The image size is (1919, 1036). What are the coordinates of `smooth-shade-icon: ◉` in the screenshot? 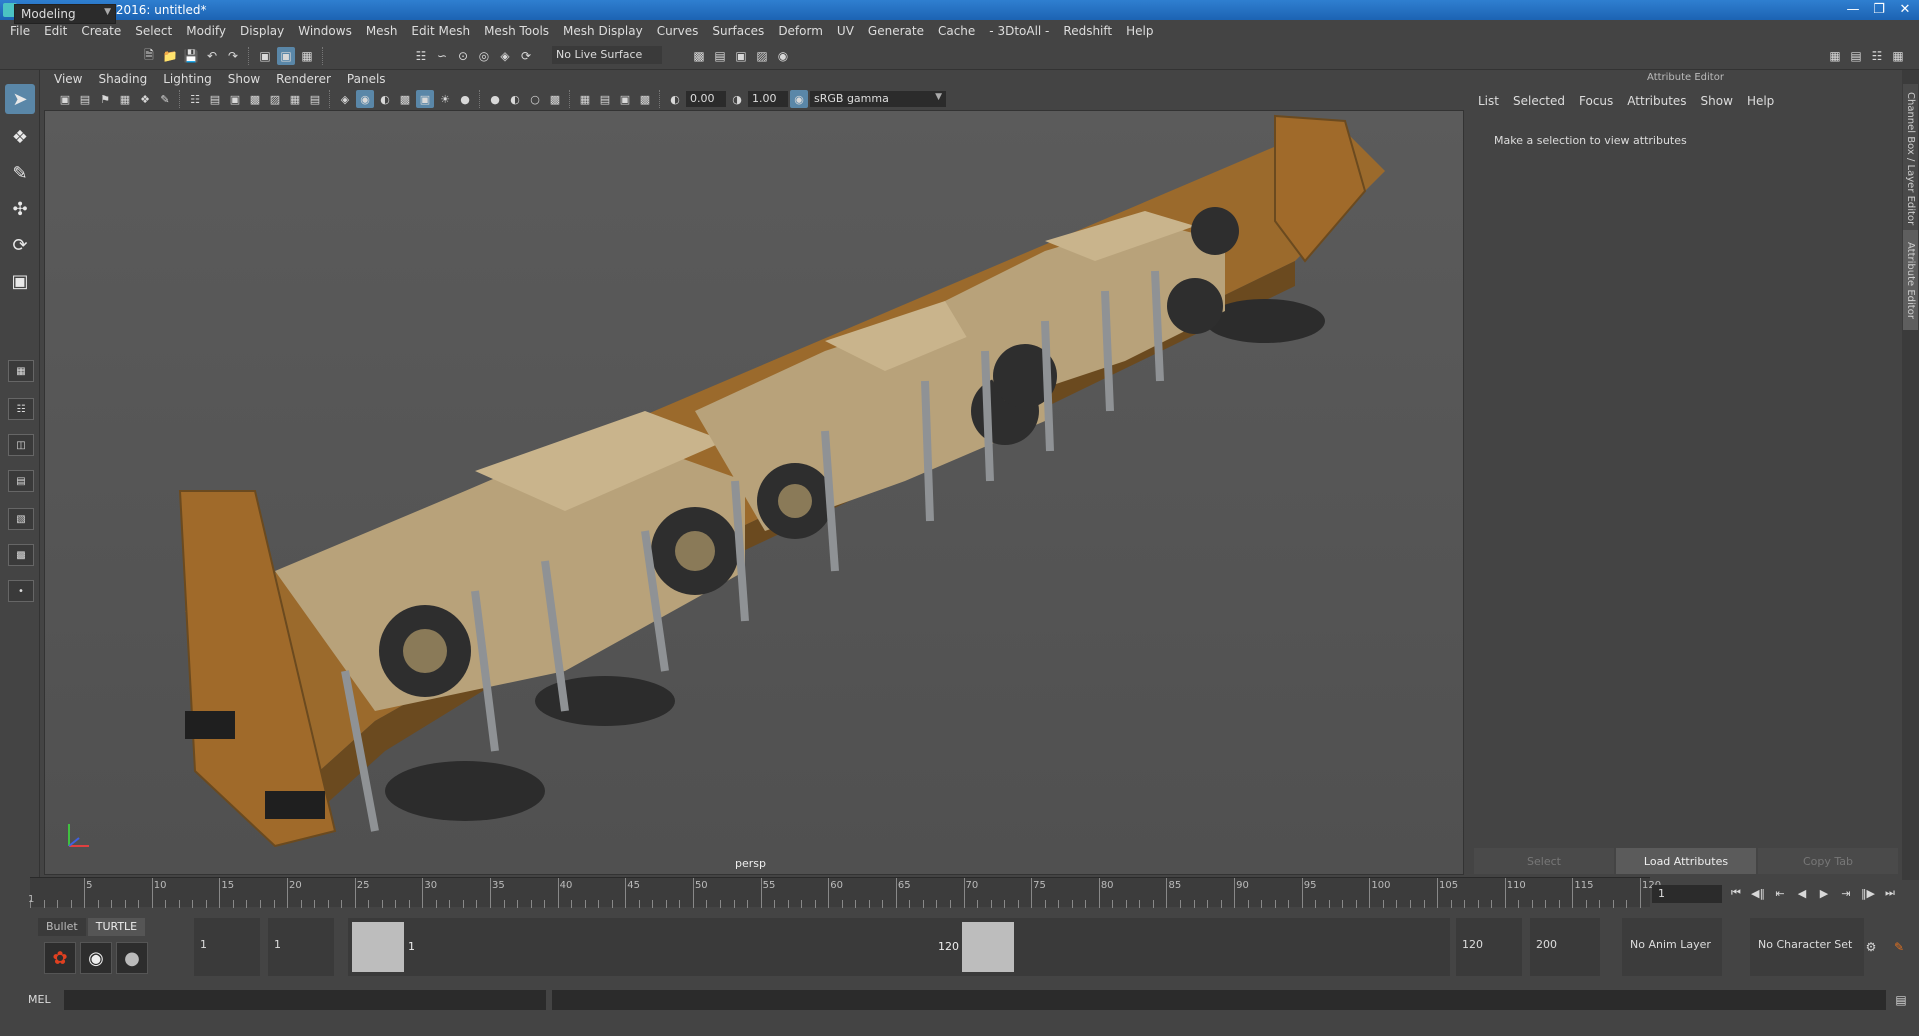 It's located at (365, 99).